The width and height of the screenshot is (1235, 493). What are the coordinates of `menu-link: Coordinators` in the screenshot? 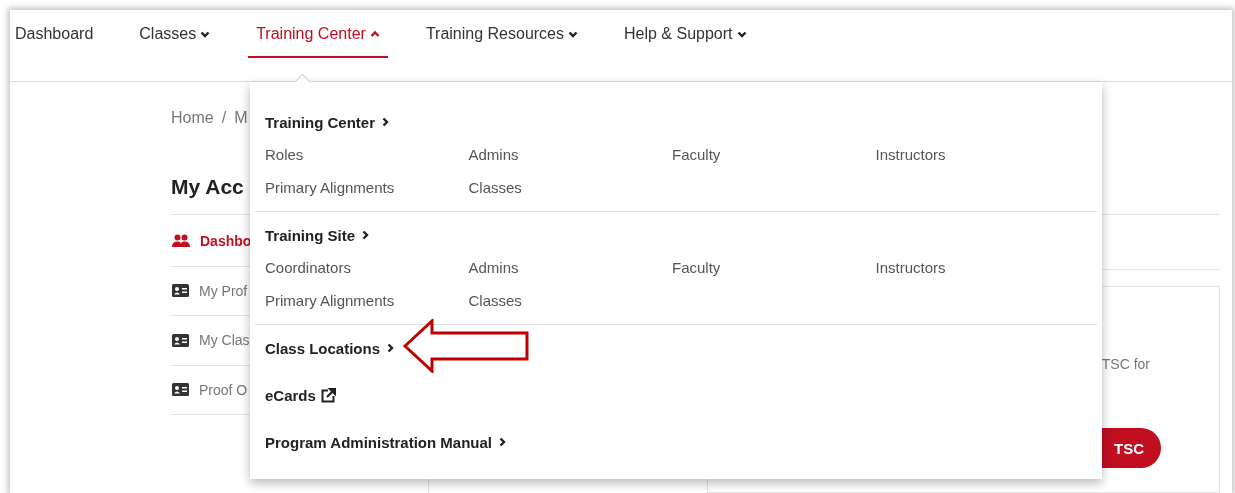 It's located at (308, 267).